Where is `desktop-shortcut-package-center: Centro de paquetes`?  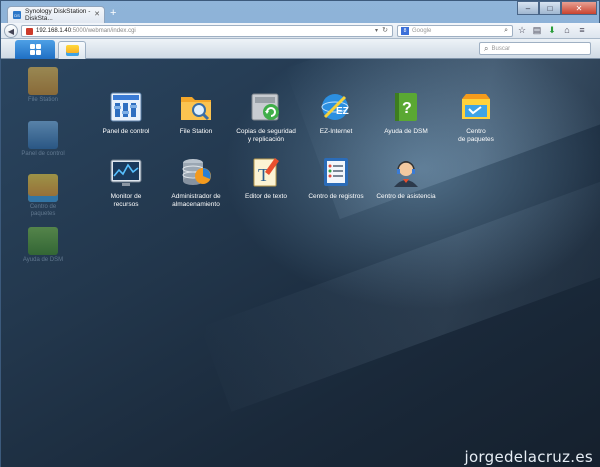 desktop-shortcut-package-center: Centro de paquetes is located at coordinates (43, 196).